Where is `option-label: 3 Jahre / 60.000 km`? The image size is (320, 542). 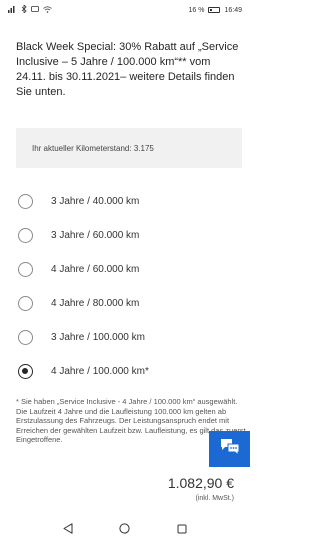
option-label: 3 Jahre / 60.000 km is located at coordinates (95, 235).